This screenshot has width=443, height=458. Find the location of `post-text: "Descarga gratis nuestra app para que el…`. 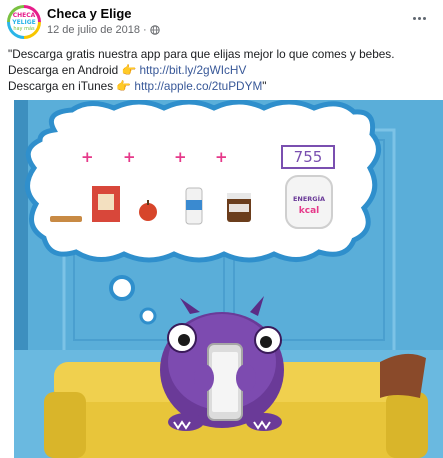

post-text: "Descarga gratis nuestra app para que el… is located at coordinates (223, 70).